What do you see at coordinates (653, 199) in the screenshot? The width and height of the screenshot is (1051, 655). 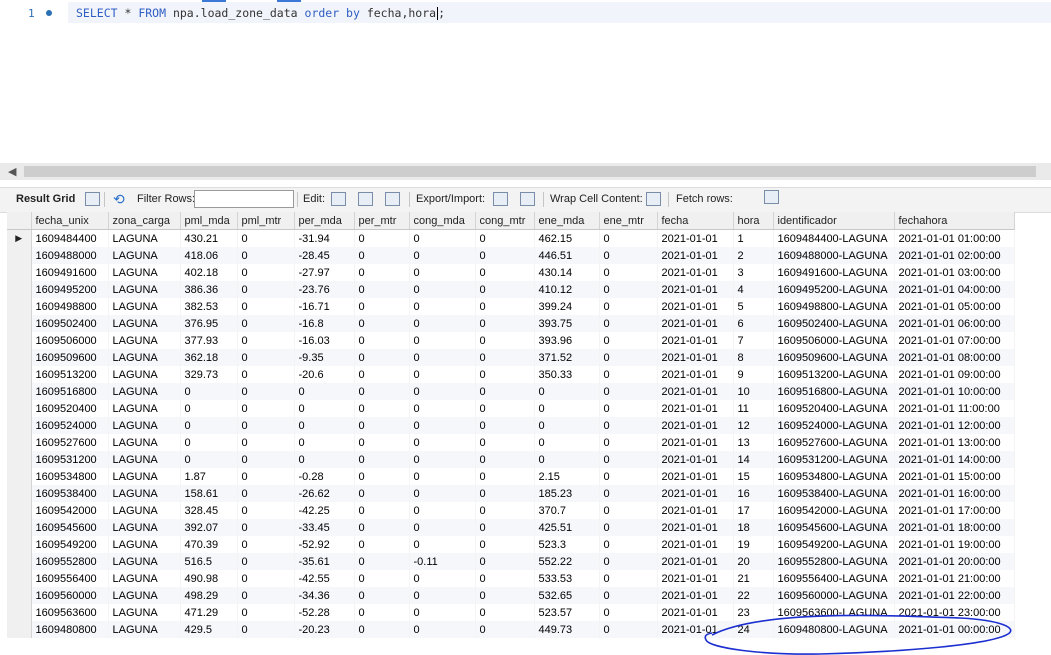 I see `wrap-cell-icon` at bounding box center [653, 199].